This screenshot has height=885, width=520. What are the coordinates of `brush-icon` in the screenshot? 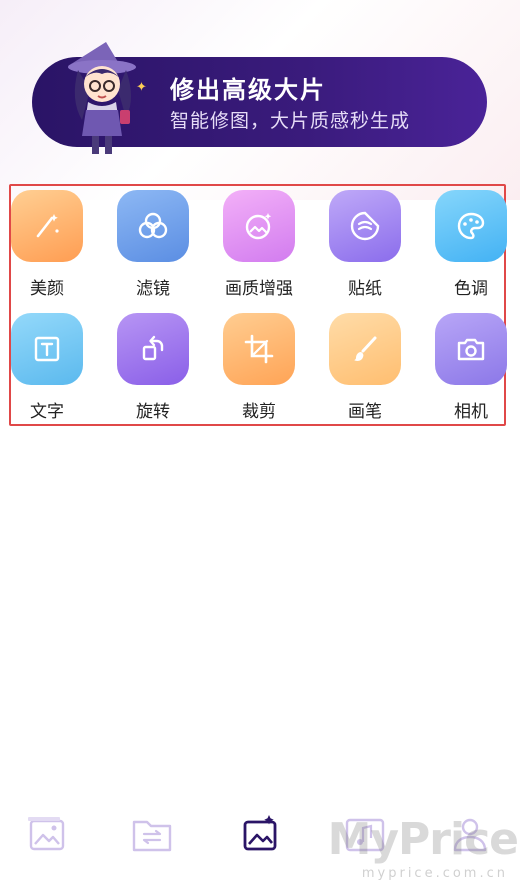 It's located at (365, 348).